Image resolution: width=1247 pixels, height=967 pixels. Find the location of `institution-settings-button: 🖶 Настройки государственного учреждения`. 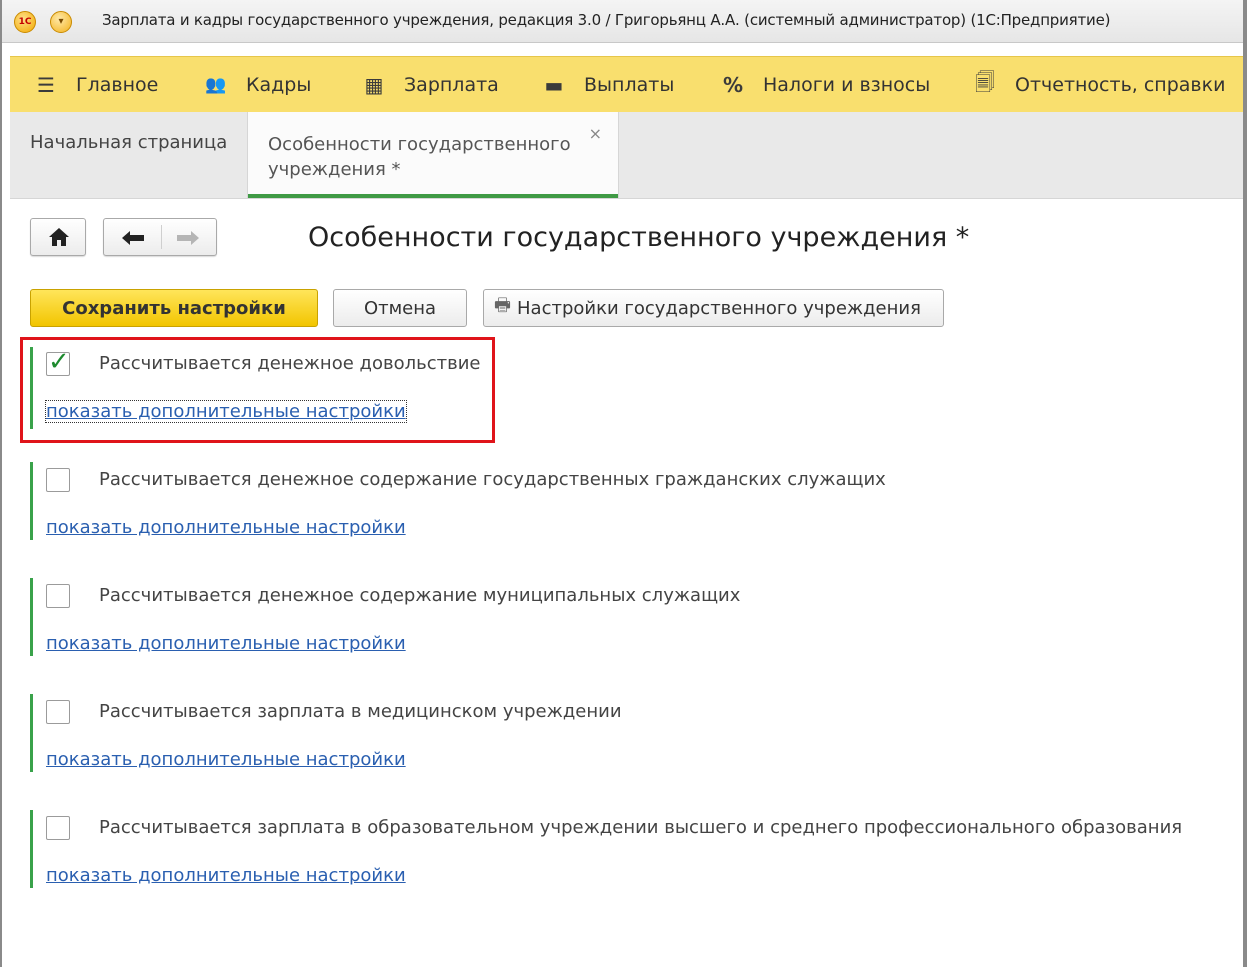

institution-settings-button: 🖶 Настройки государственного учреждения is located at coordinates (713, 308).